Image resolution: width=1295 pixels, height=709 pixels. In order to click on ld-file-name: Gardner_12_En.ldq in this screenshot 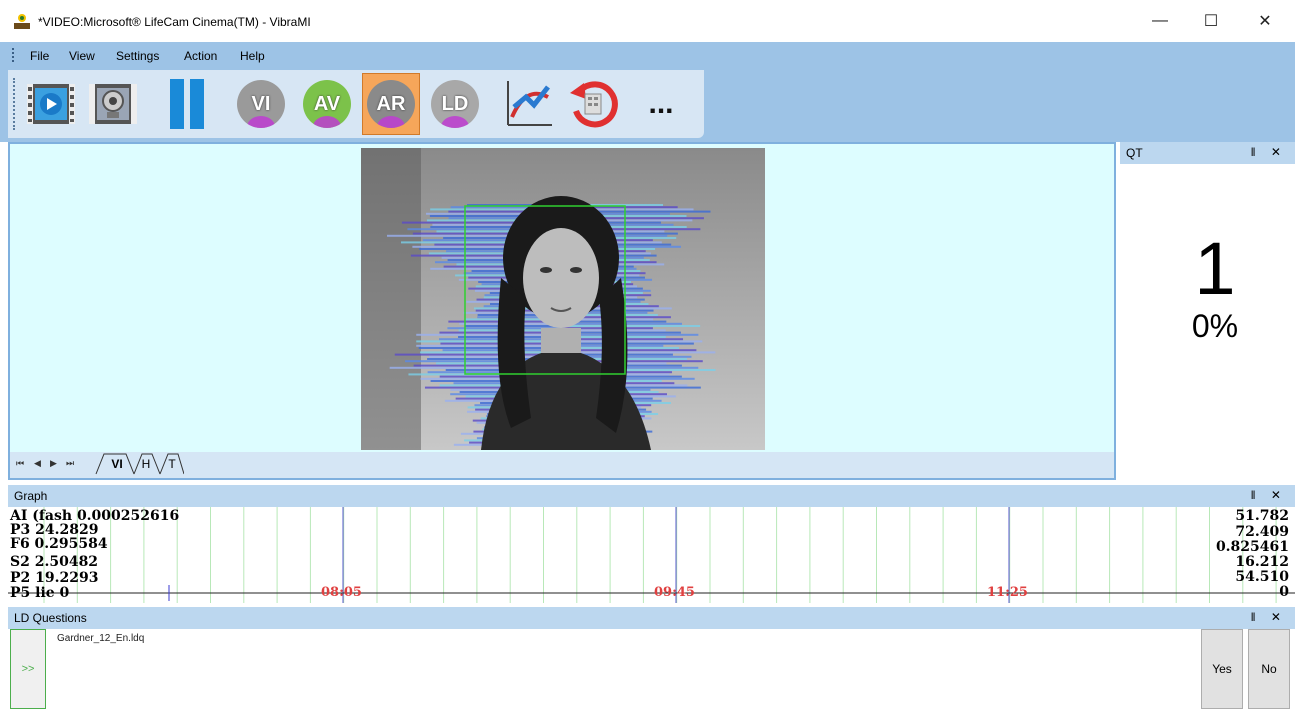, I will do `click(101, 638)`.